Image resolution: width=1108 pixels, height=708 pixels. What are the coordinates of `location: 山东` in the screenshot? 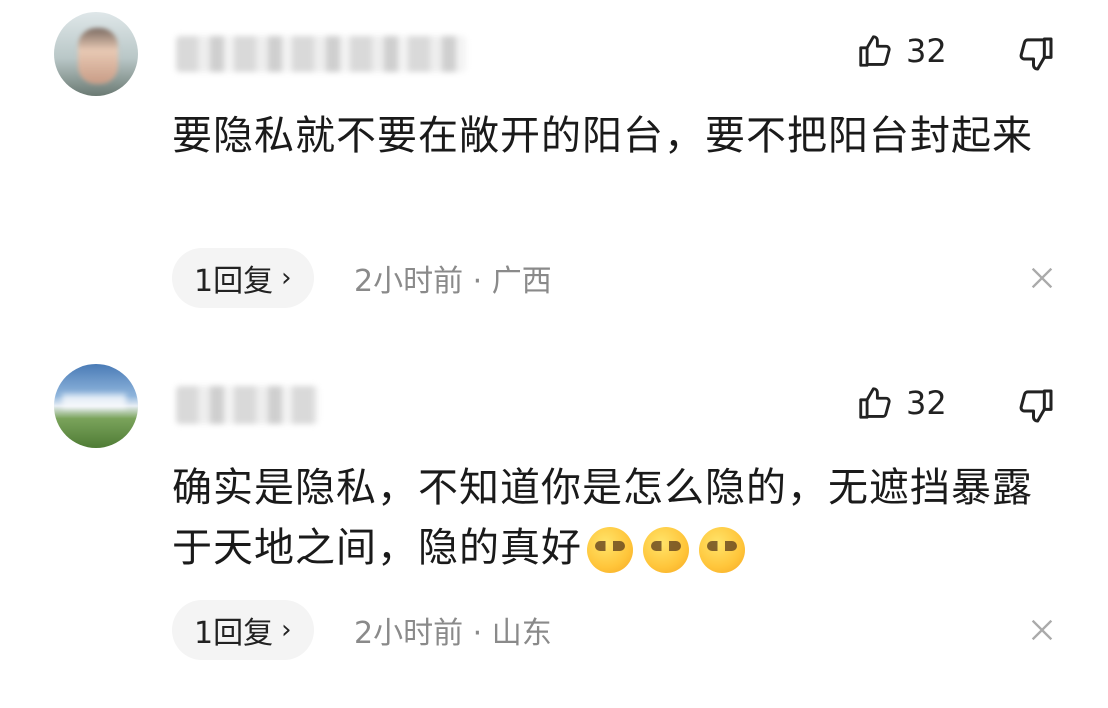 It's located at (521, 633).